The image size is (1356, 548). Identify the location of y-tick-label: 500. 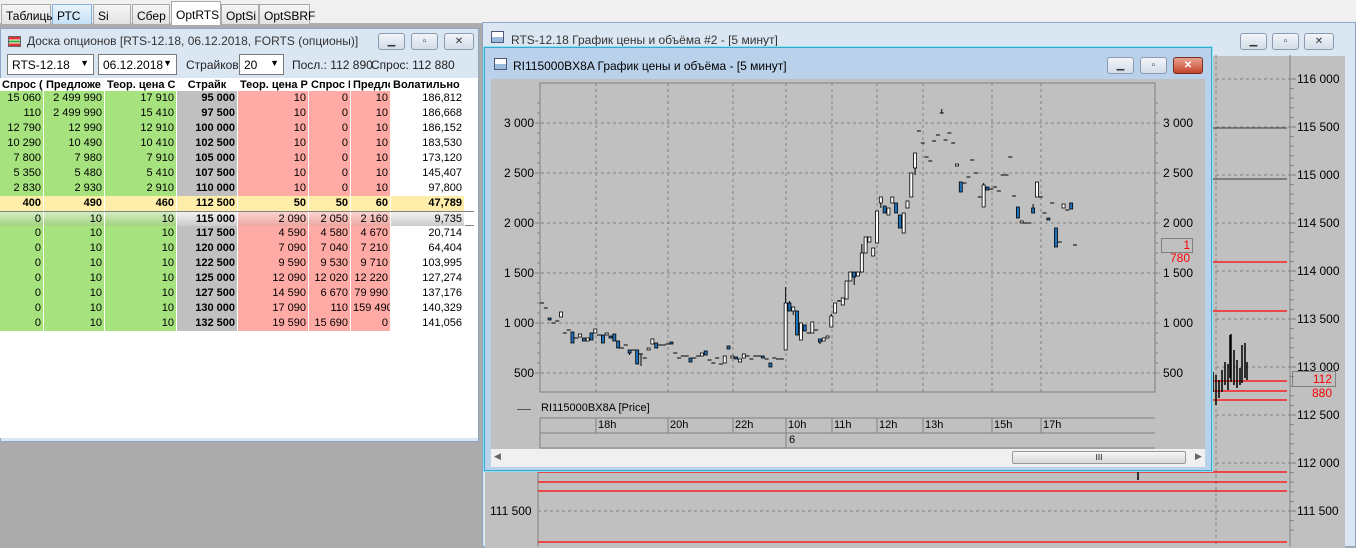
(523, 373).